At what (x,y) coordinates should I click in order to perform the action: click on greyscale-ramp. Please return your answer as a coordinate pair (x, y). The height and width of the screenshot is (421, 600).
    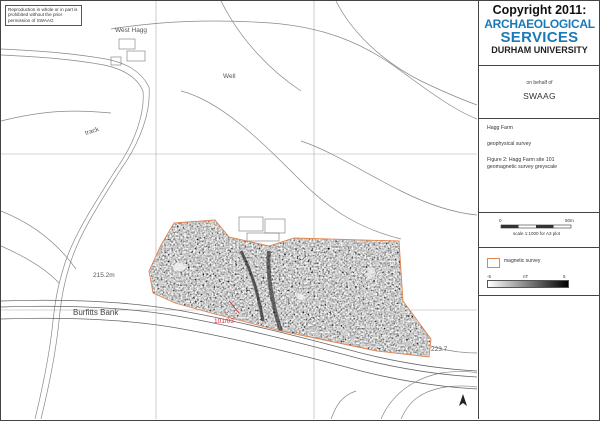
    Looking at the image, I should click on (528, 284).